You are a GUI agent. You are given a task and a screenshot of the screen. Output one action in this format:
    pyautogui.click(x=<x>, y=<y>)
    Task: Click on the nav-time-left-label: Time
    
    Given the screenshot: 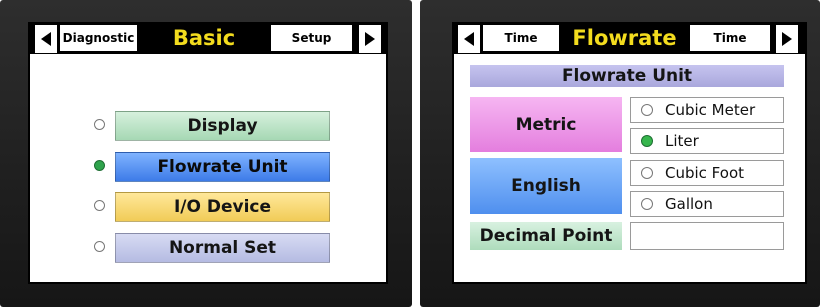 What is the action you would take?
    pyautogui.click(x=521, y=38)
    